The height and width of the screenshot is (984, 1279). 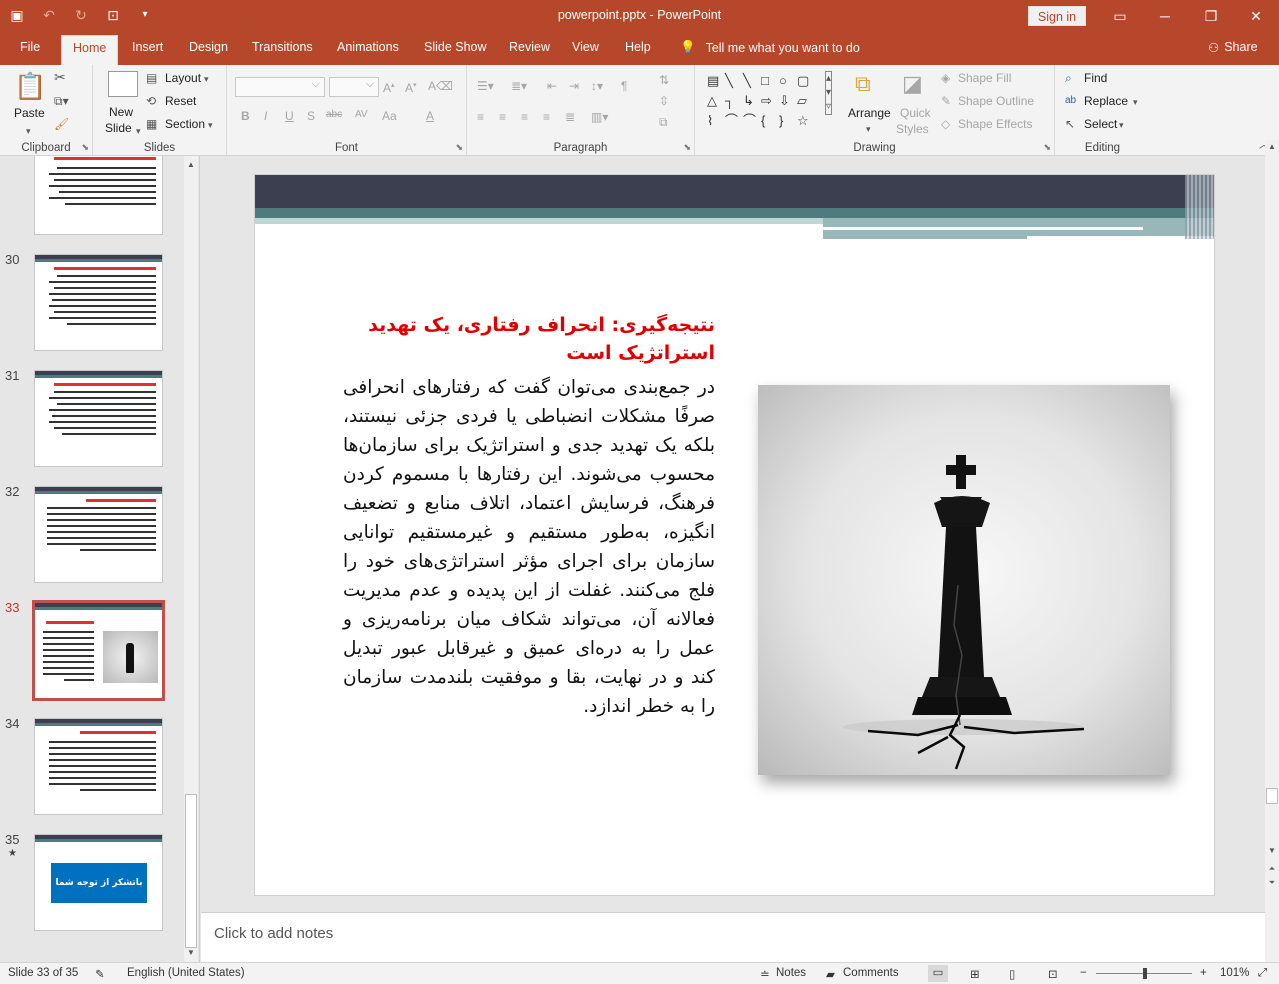 What do you see at coordinates (186, 973) in the screenshot?
I see `language-indicator: English (United States)` at bounding box center [186, 973].